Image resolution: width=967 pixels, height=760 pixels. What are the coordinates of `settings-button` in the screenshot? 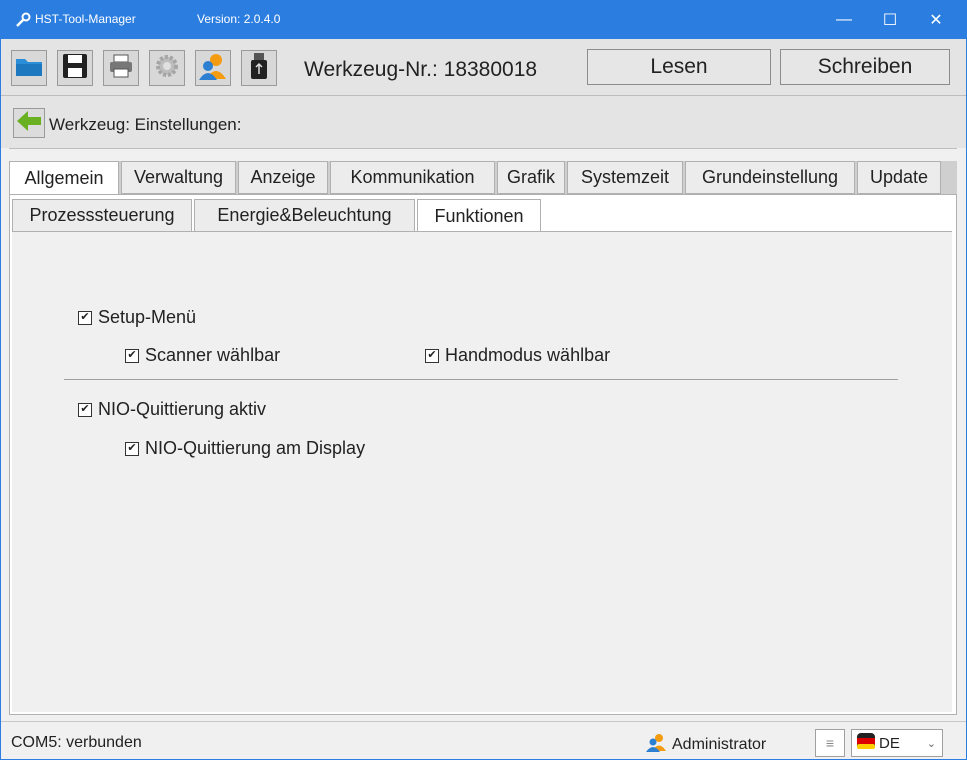 It's located at (167, 68).